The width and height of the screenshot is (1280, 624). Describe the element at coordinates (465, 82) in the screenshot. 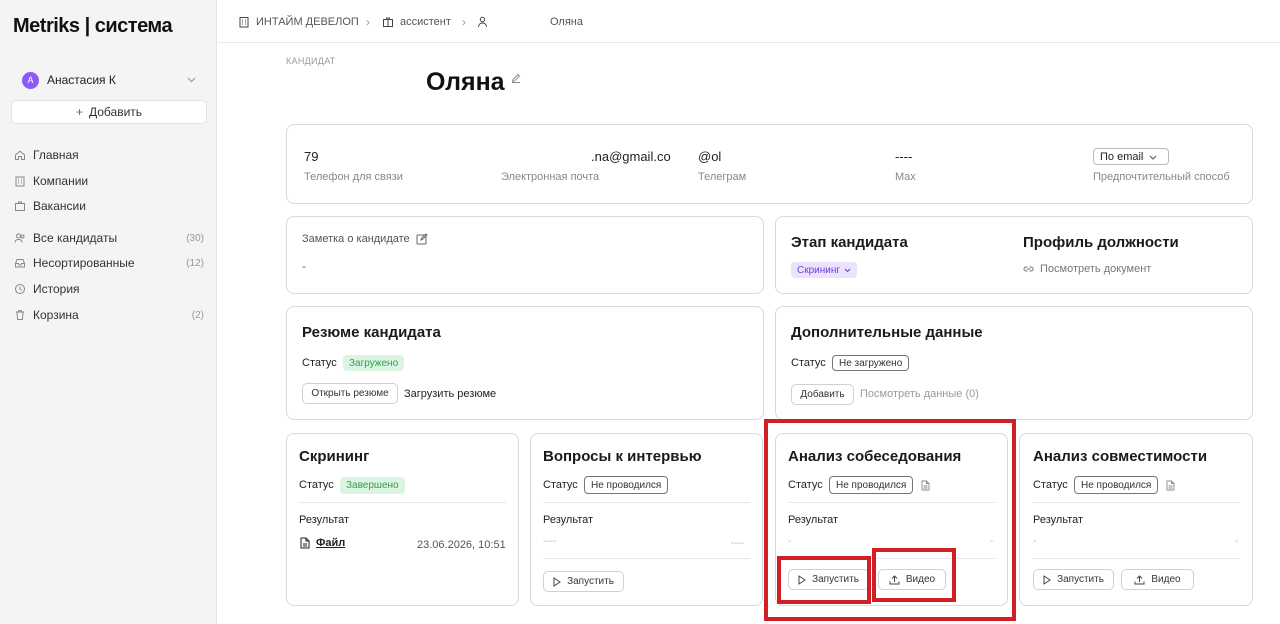

I see `page-title: Оляна` at that location.